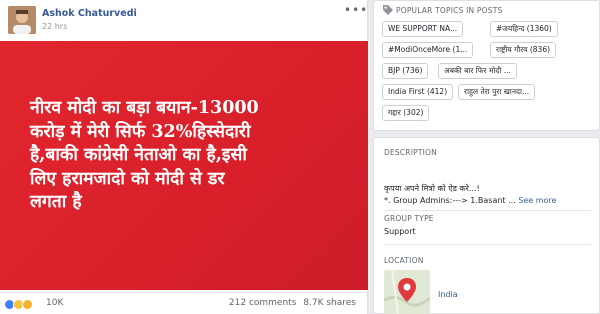 Image resolution: width=600 pixels, height=314 pixels. What do you see at coordinates (56, 202) in the screenshot?
I see `image-text-line: लगता है` at bounding box center [56, 202].